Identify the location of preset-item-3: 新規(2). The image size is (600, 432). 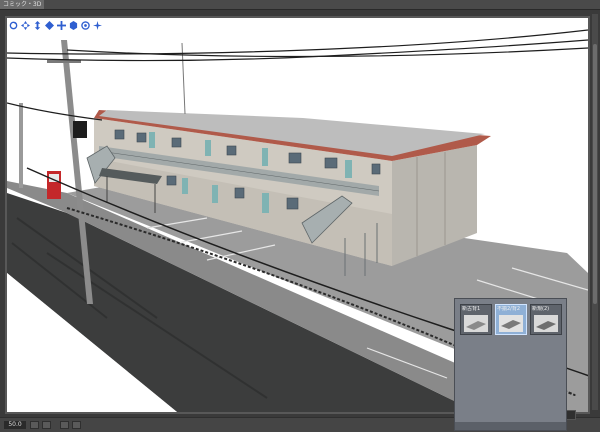
(546, 319).